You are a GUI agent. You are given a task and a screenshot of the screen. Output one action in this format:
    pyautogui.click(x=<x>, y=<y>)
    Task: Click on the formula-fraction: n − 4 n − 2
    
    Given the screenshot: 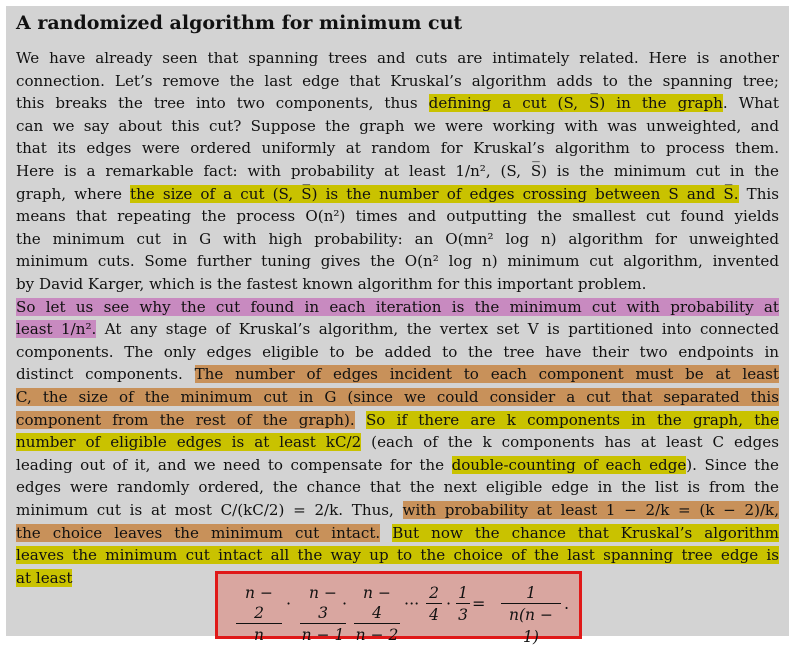 What is the action you would take?
    pyautogui.click(x=377, y=614)
    